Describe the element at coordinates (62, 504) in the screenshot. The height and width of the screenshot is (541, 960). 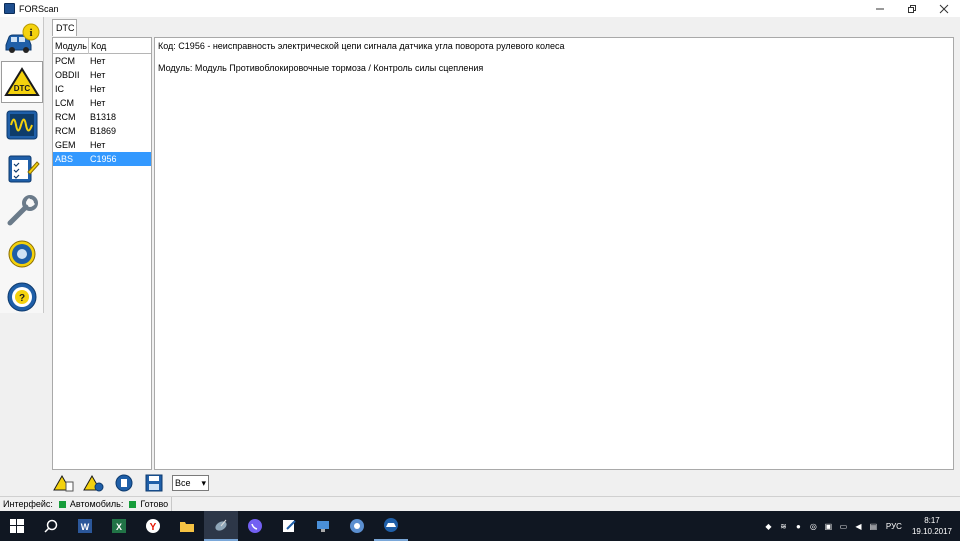
I see `interface-indicator-icon` at that location.